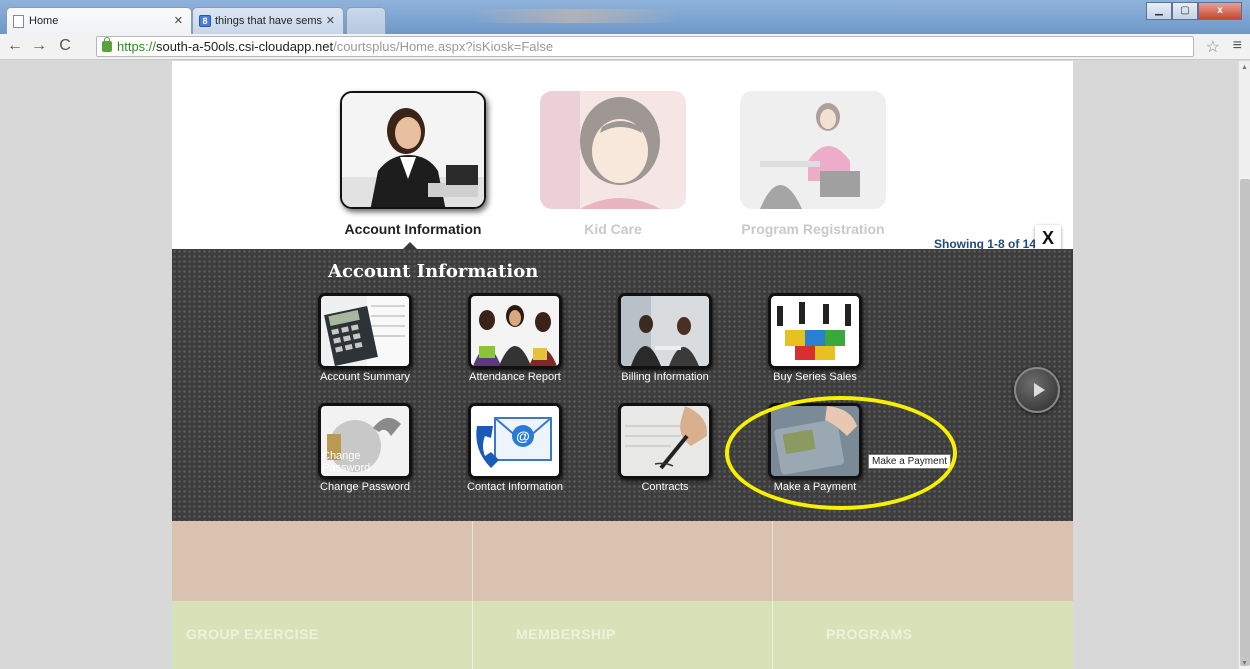 Image resolution: width=1250 pixels, height=669 pixels. Describe the element at coordinates (566, 634) in the screenshot. I see `footer-link-membership: MEMBERSHIP` at that location.